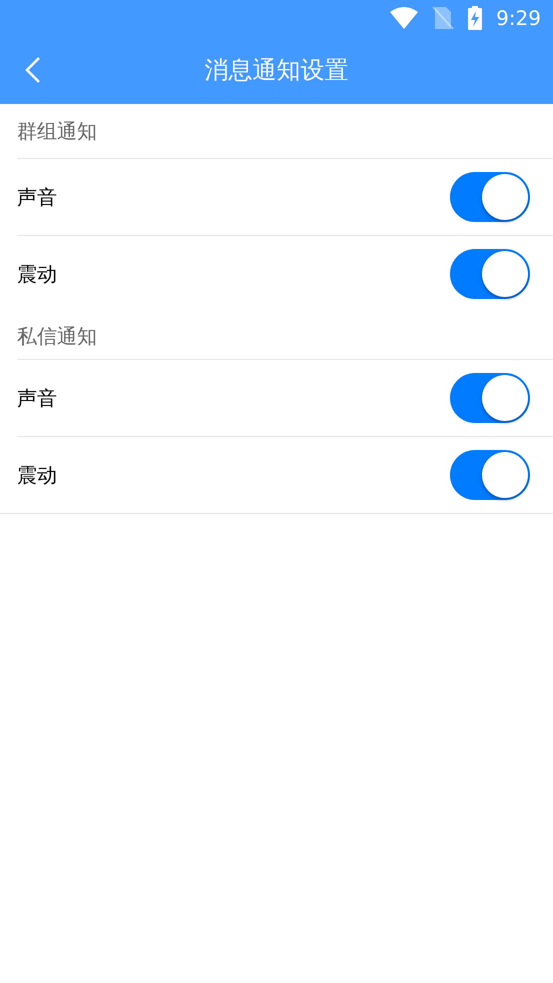 The width and height of the screenshot is (553, 983). I want to click on back-icon, so click(33, 70).